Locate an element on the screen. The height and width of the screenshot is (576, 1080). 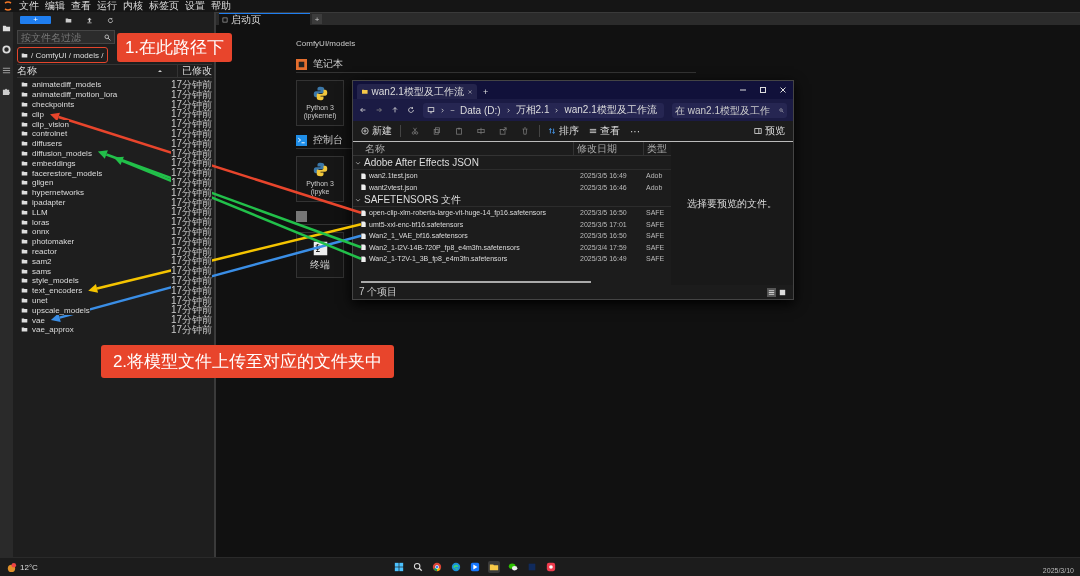
explorer-tab: wan2.1模型及工作流 is located at coordinates (417, 91).